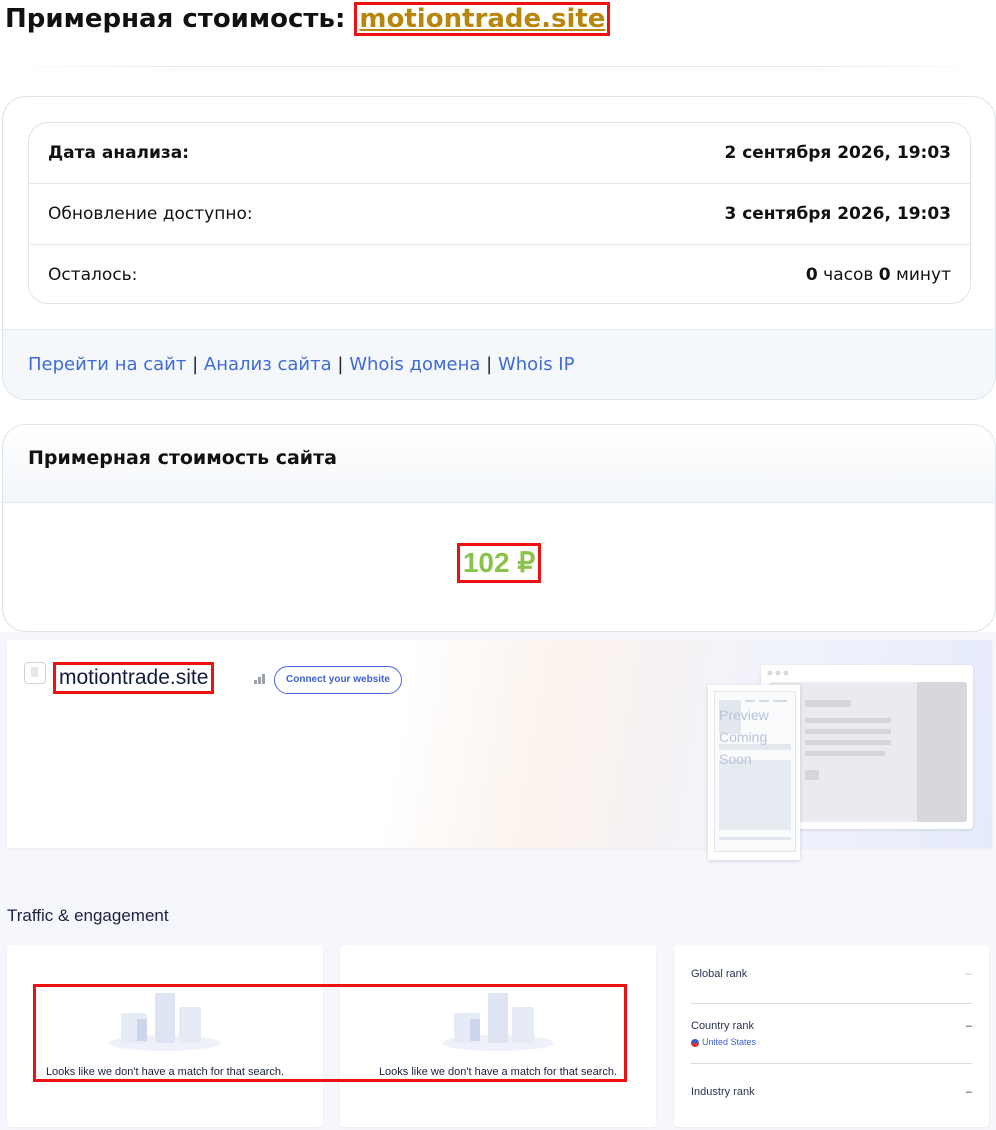  I want to click on mobile-preview-image: Preview Coming Soon, so click(754, 772).